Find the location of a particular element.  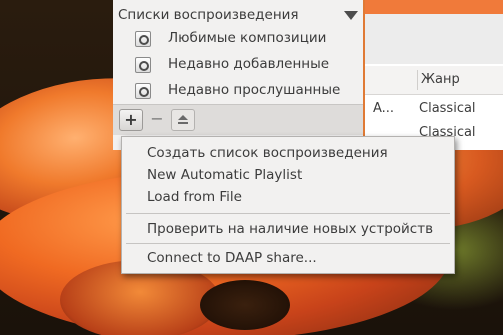

panel-header-area is located at coordinates (434, 39).